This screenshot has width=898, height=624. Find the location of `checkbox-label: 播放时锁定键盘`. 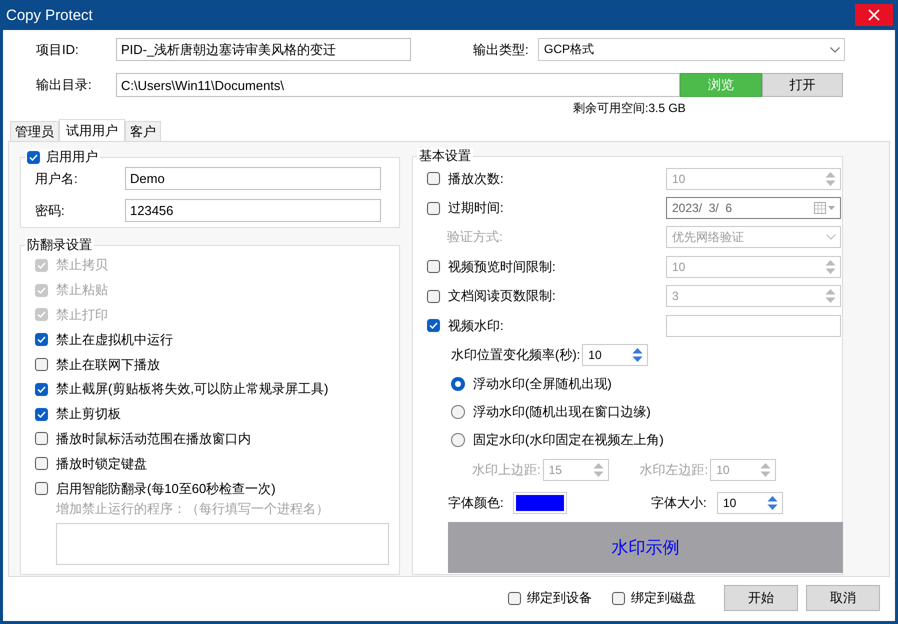

checkbox-label: 播放时锁定键盘 is located at coordinates (101, 463).